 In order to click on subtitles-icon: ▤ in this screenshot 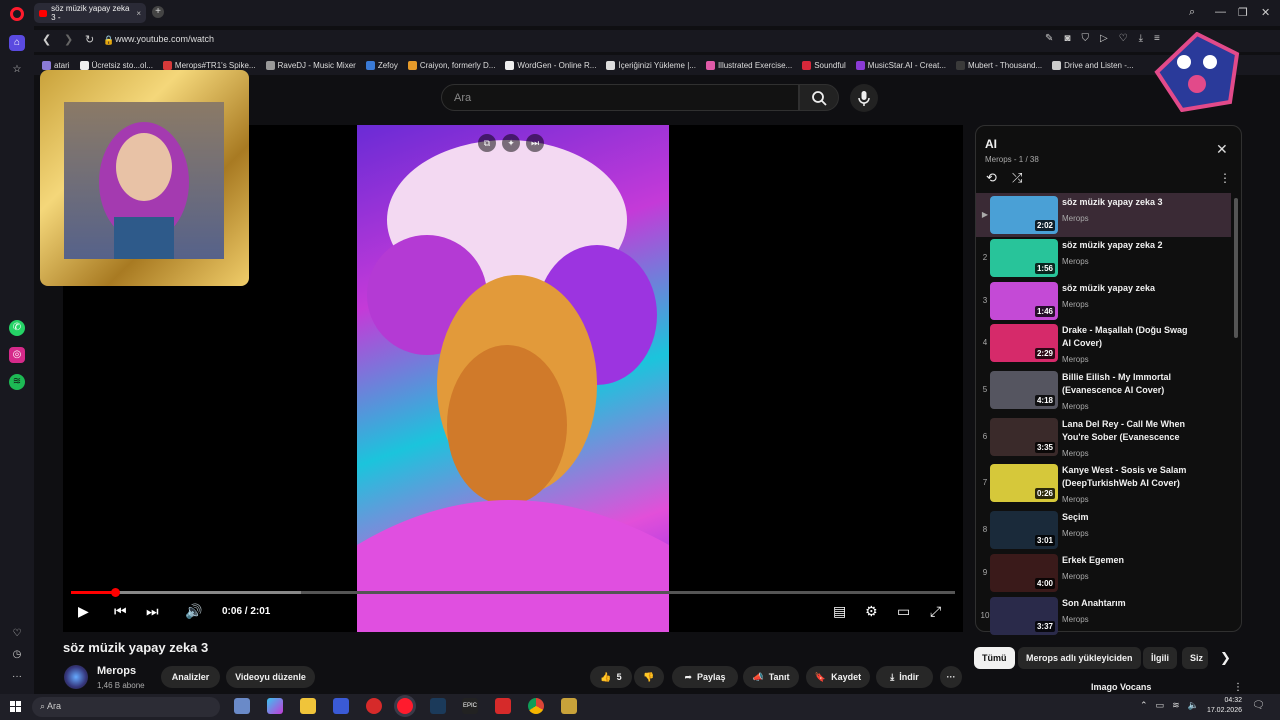, I will do `click(839, 611)`.